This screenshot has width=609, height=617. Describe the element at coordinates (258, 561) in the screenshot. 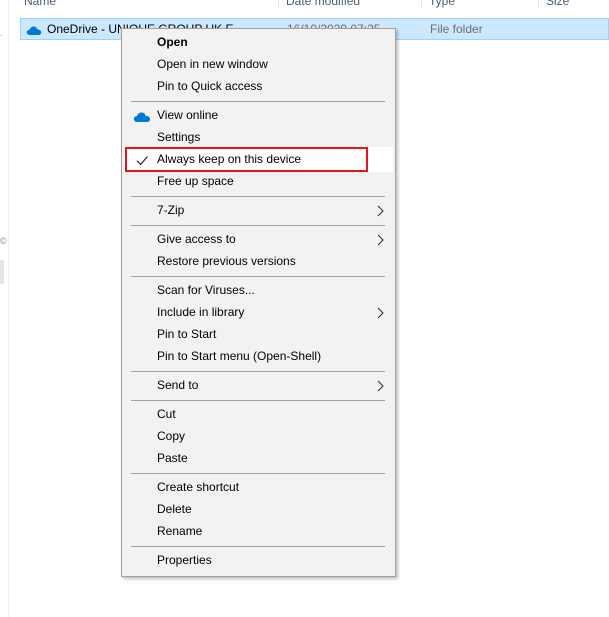

I see `menu-item-properties: Properties` at that location.